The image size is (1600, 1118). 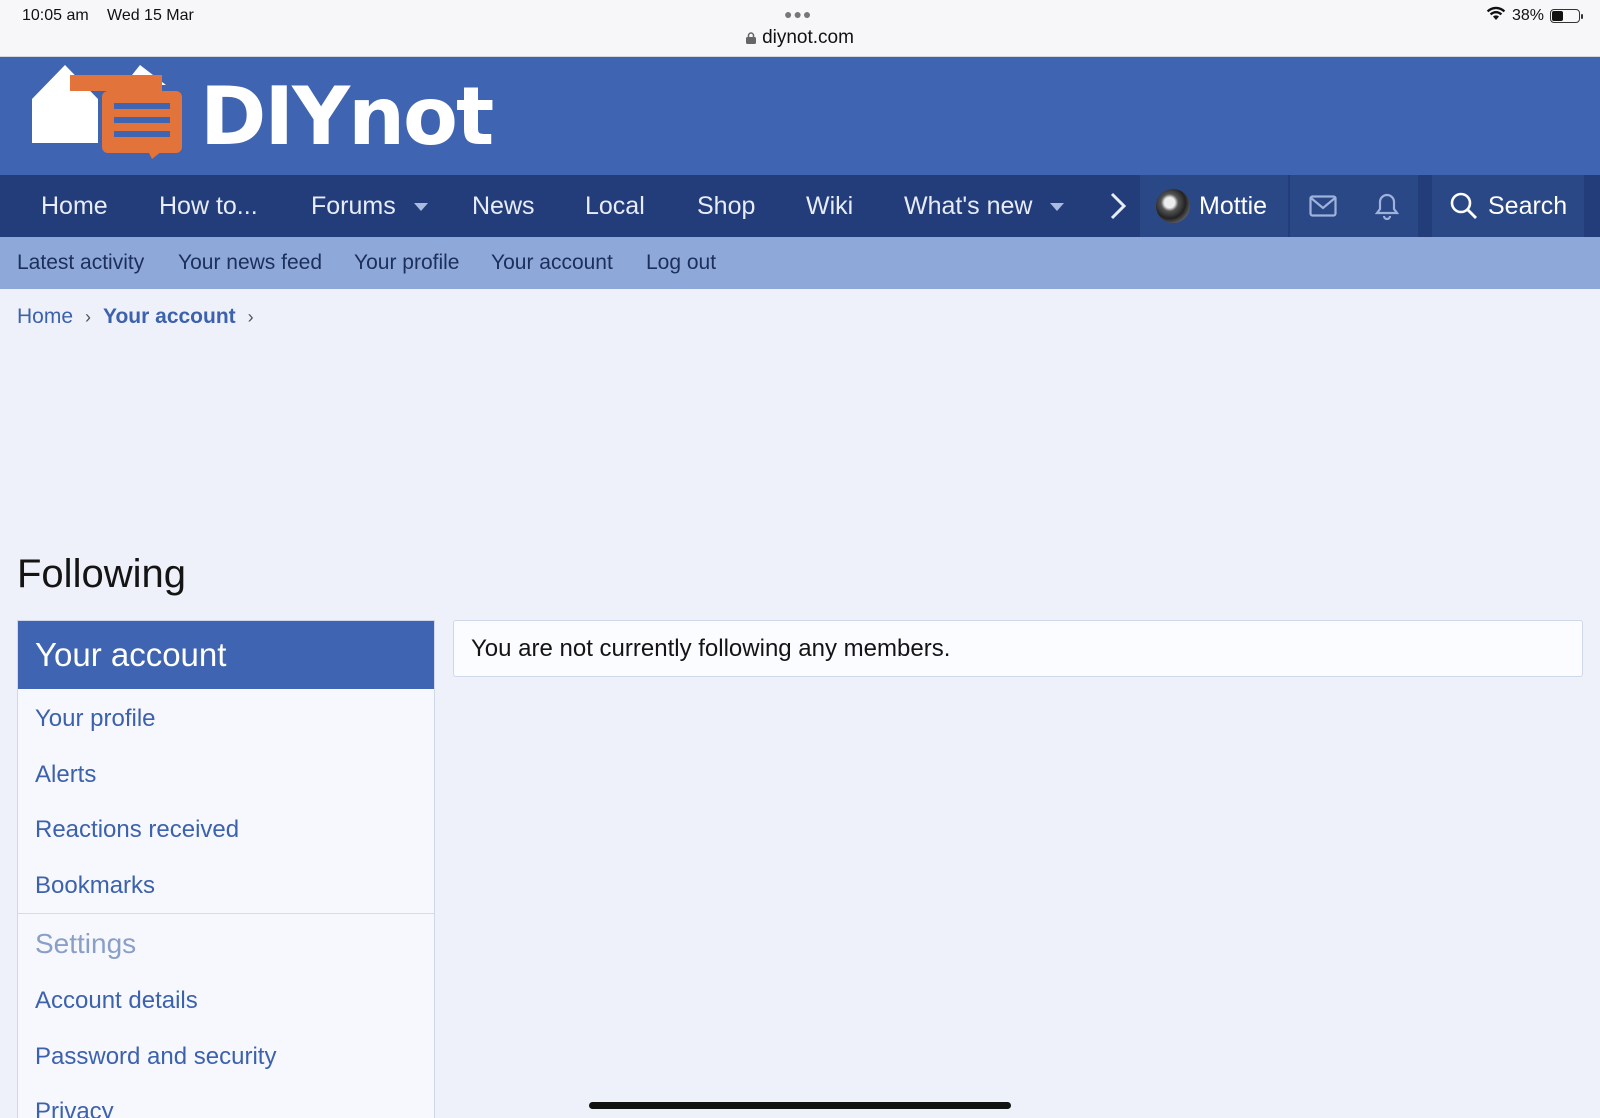 What do you see at coordinates (169, 317) in the screenshot?
I see `breadcrumb-your-account: Your account` at bounding box center [169, 317].